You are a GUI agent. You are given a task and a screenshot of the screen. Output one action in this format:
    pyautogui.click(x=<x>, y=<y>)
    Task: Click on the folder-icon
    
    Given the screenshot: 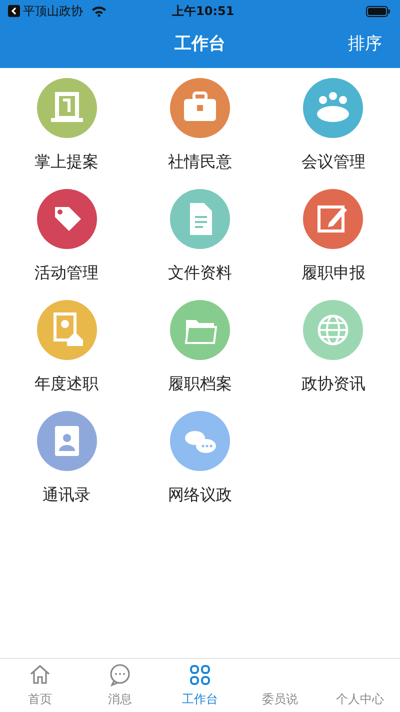 What is the action you would take?
    pyautogui.click(x=200, y=330)
    